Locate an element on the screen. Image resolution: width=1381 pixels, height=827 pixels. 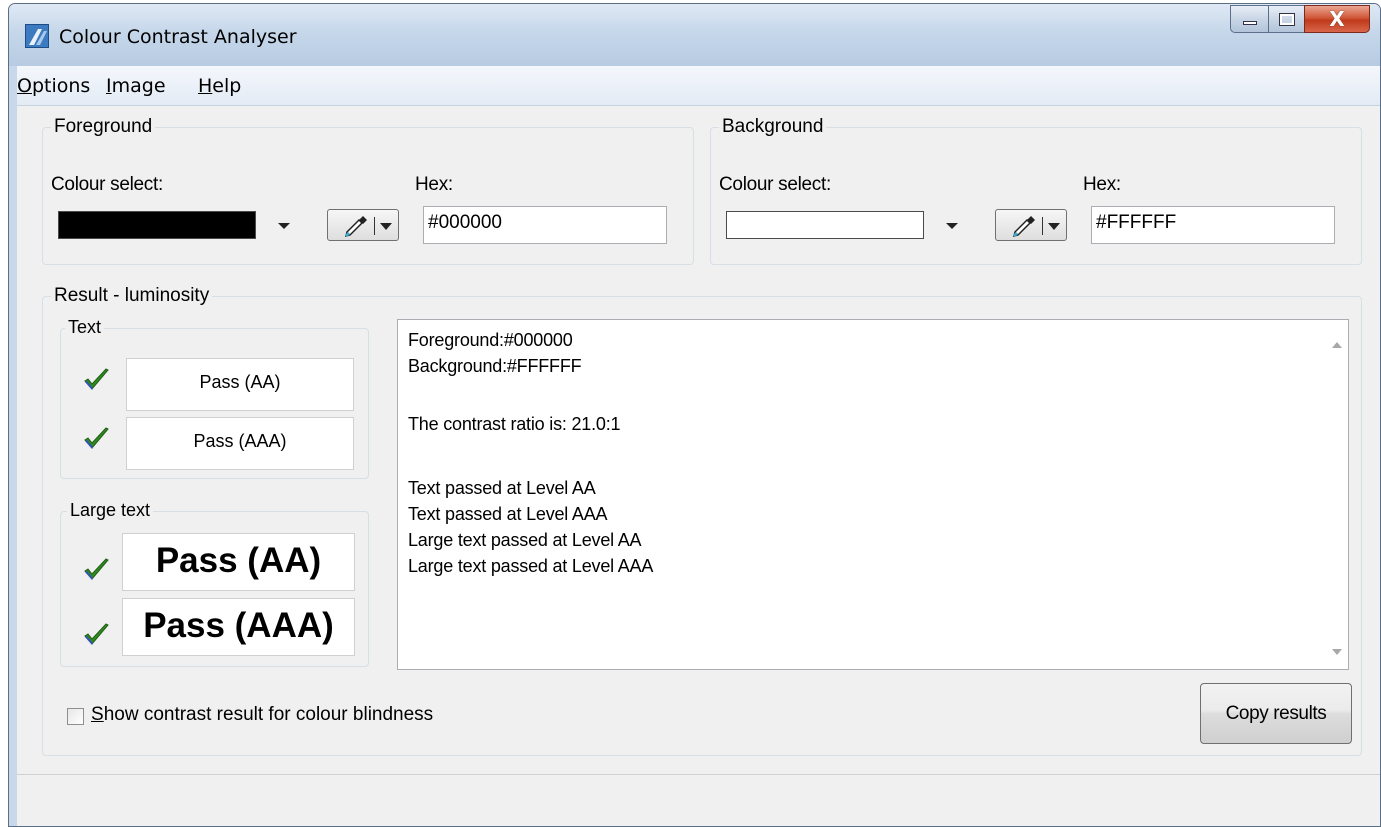
background-colour-select-label: Colour select: is located at coordinates (775, 184).